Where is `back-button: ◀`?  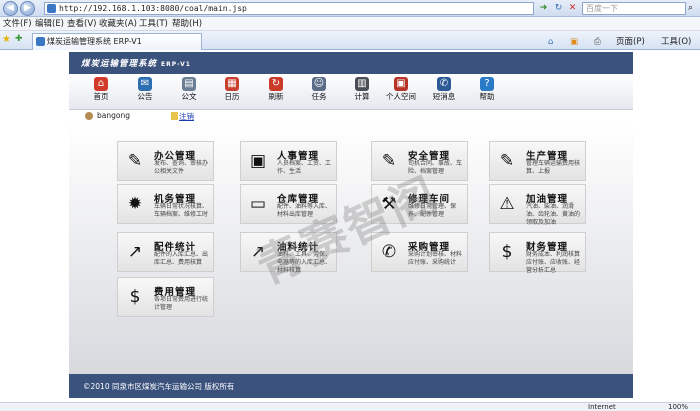
back-button: ◀ is located at coordinates (10, 8).